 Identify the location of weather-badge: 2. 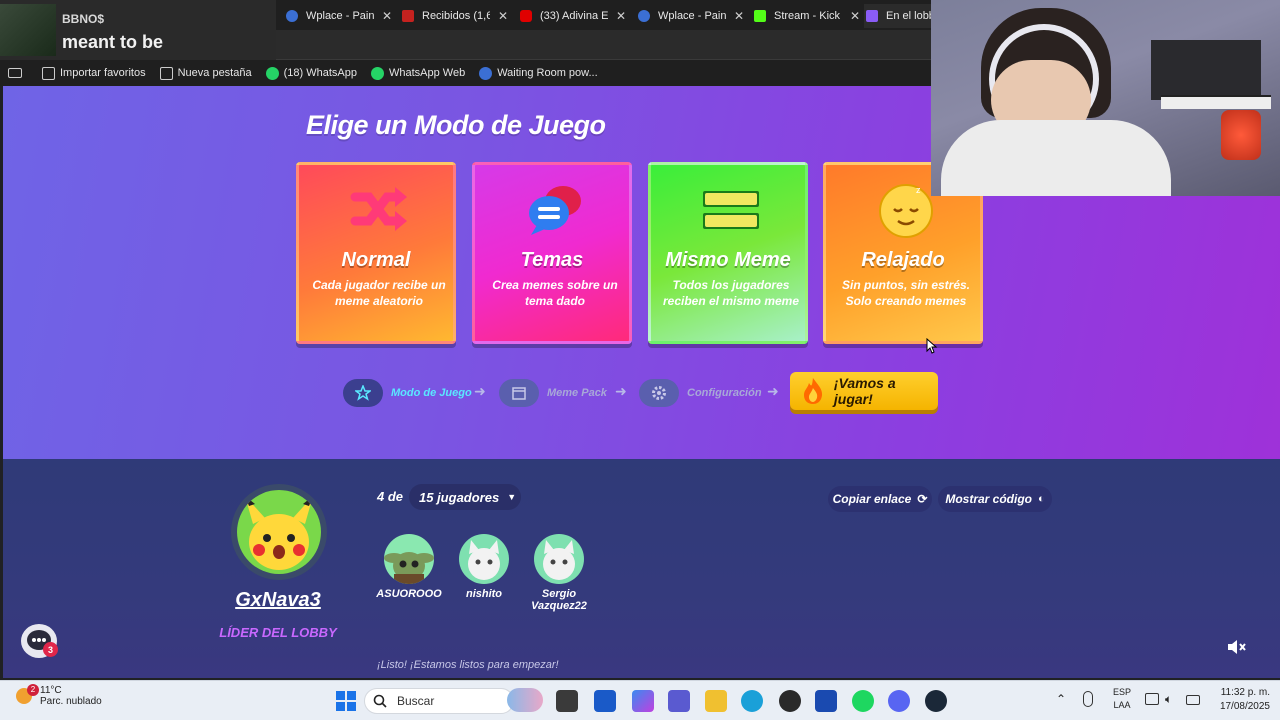
(33, 690).